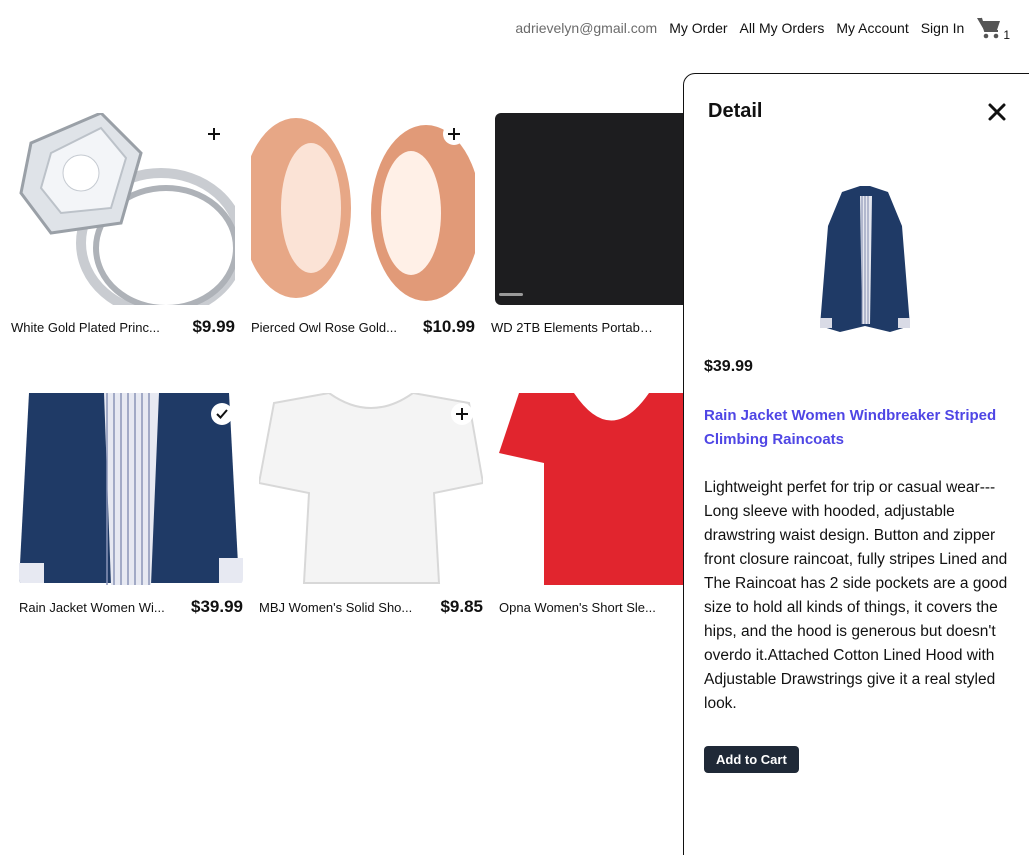 The width and height of the screenshot is (1029, 855). I want to click on product-card: MBJ Women's Solid Sho... $9.85, so click(371, 505).